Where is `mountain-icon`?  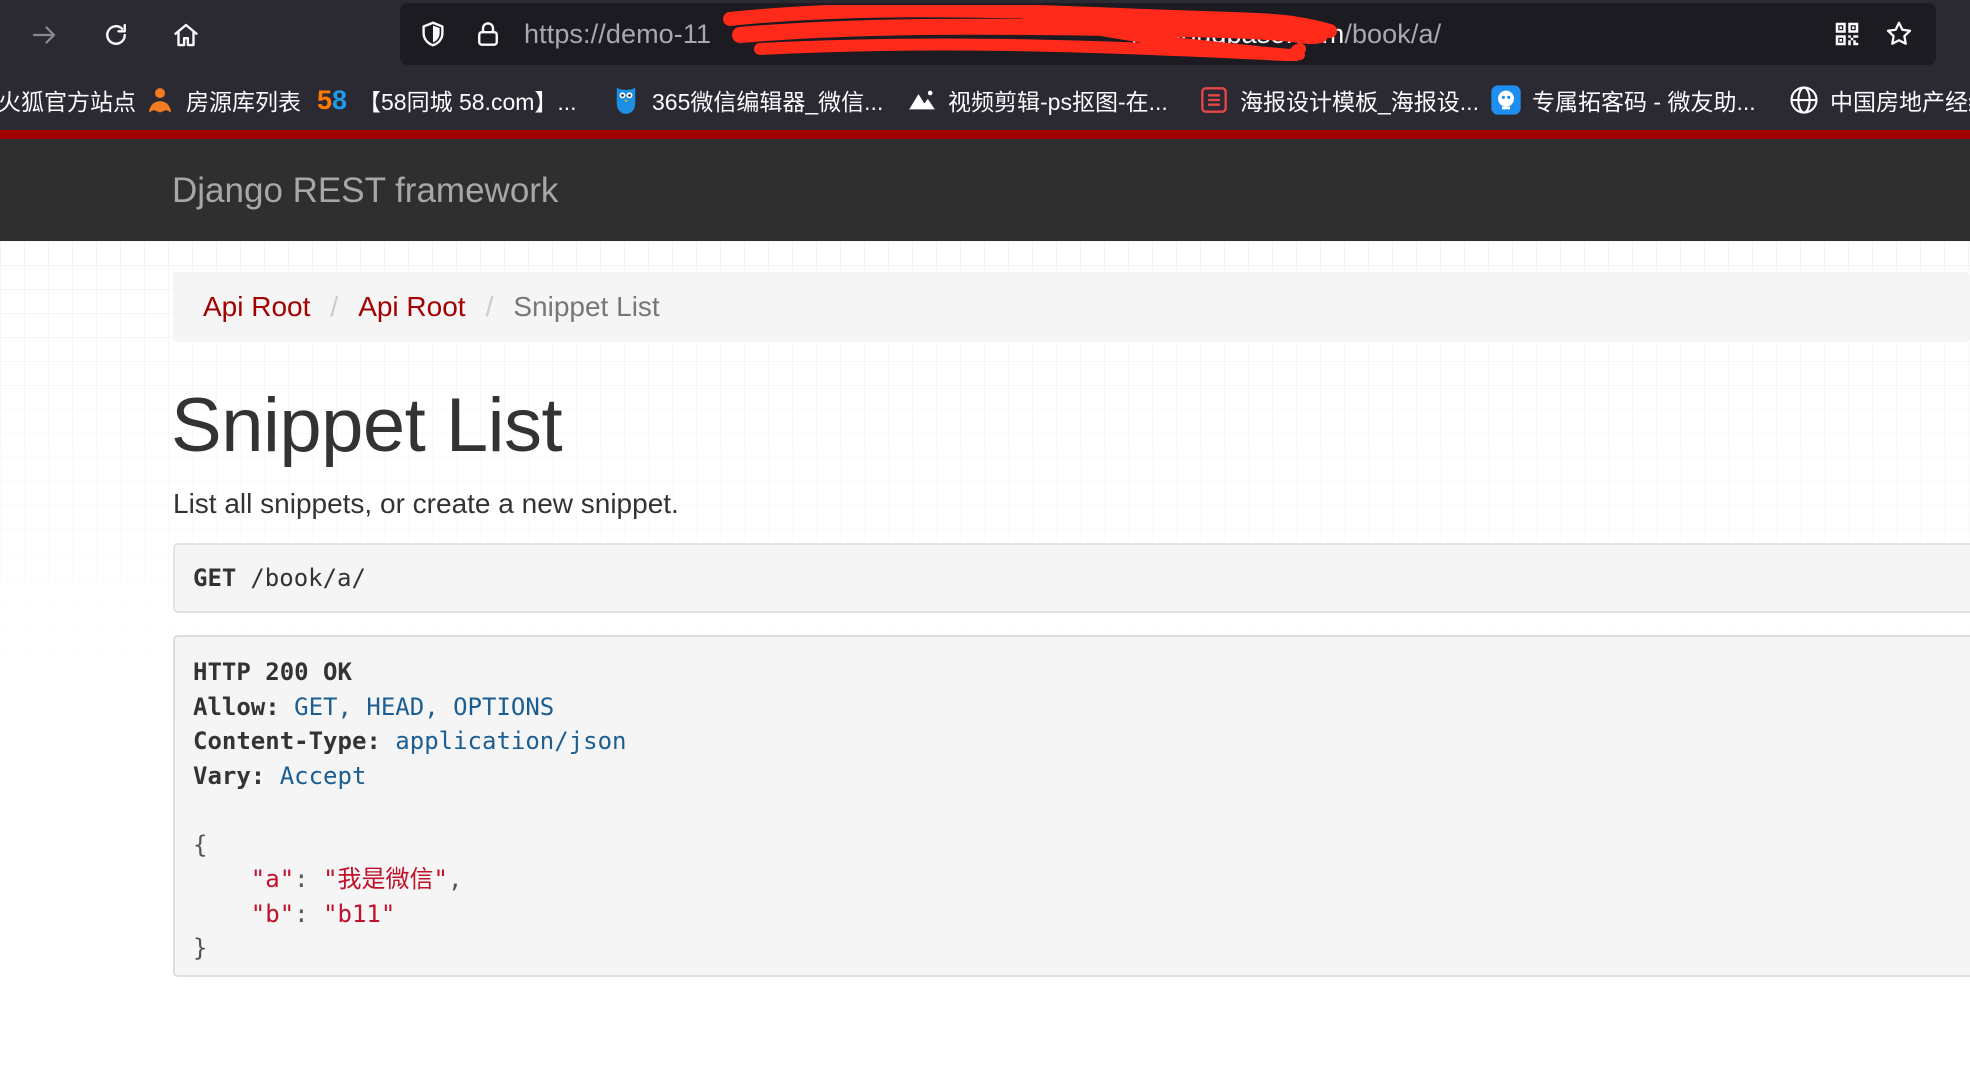 mountain-icon is located at coordinates (922, 100).